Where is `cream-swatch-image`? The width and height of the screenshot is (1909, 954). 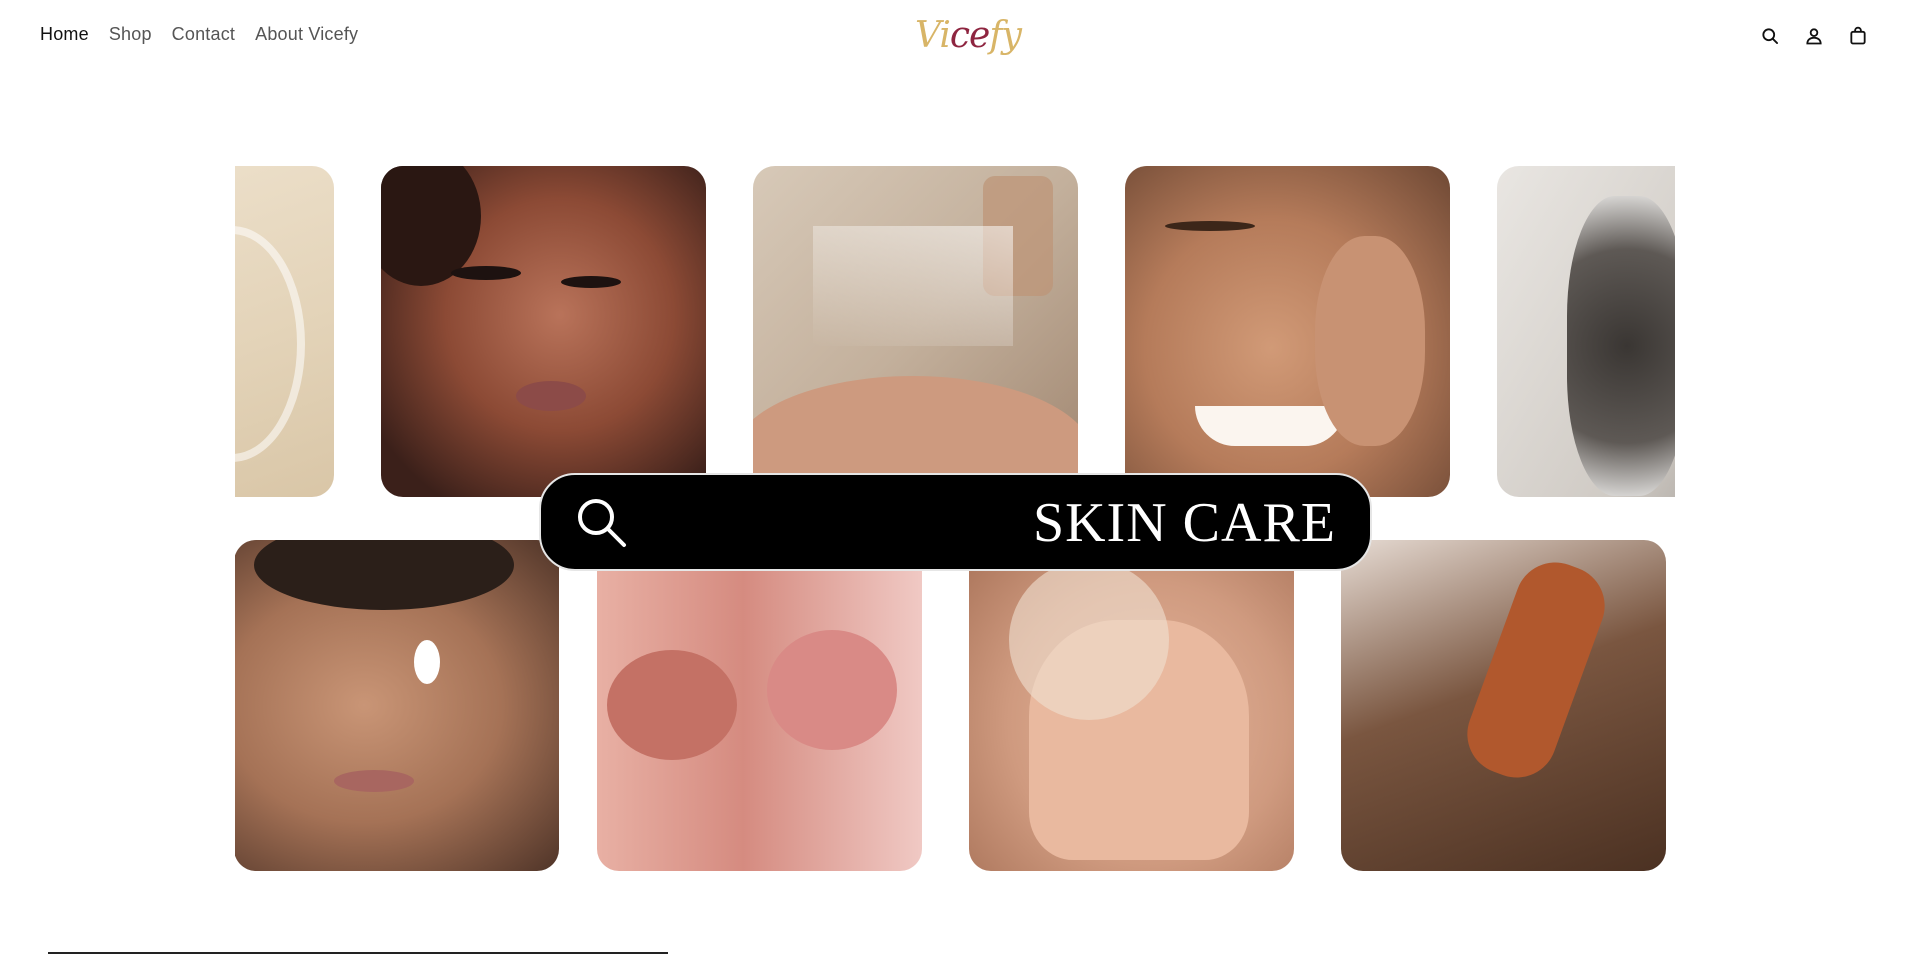 cream-swatch-image is located at coordinates (284, 331).